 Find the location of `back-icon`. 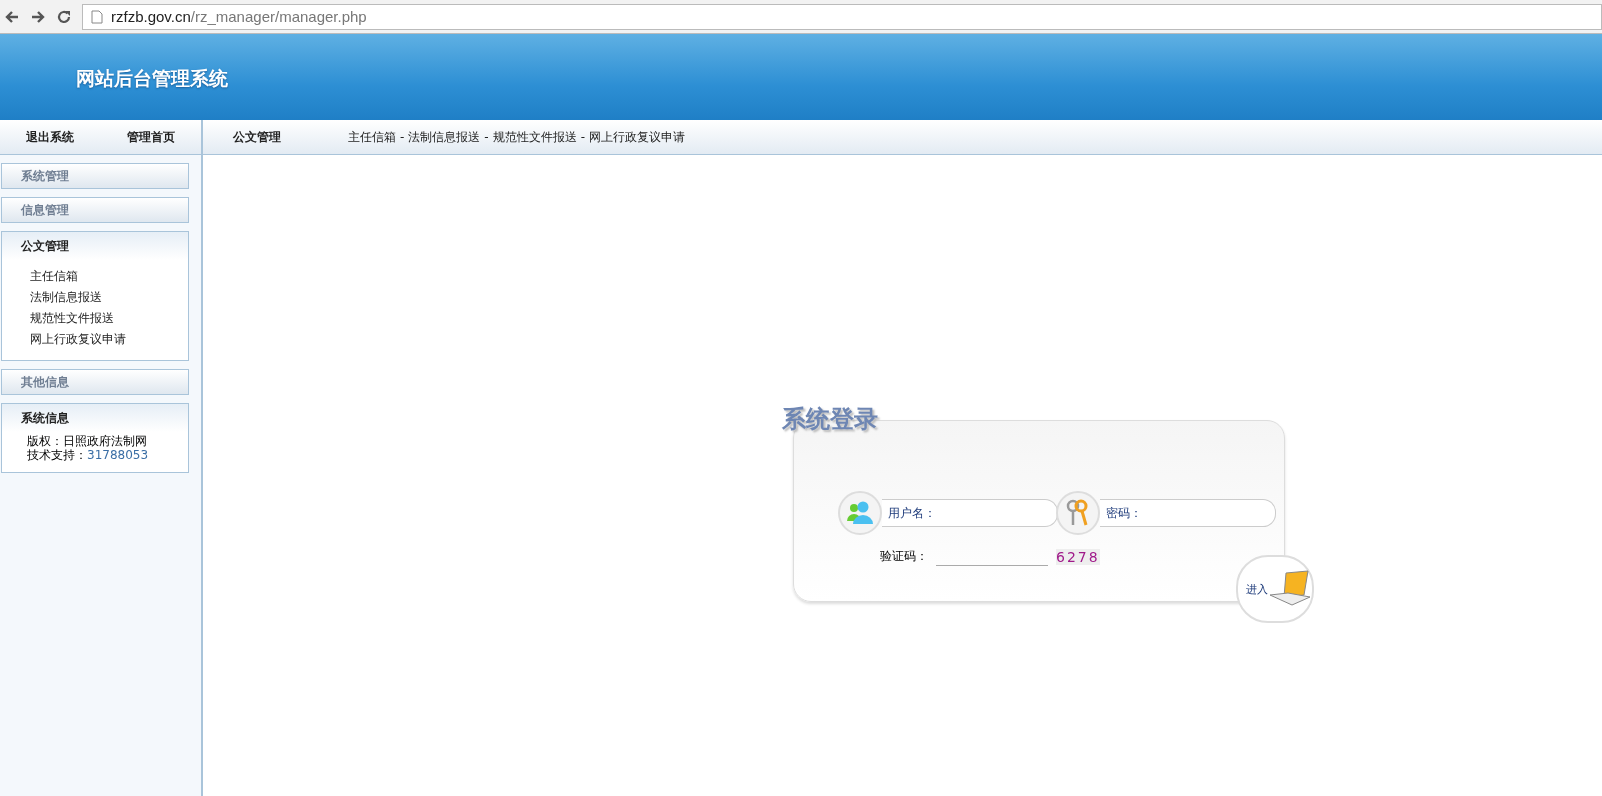

back-icon is located at coordinates (12, 16).